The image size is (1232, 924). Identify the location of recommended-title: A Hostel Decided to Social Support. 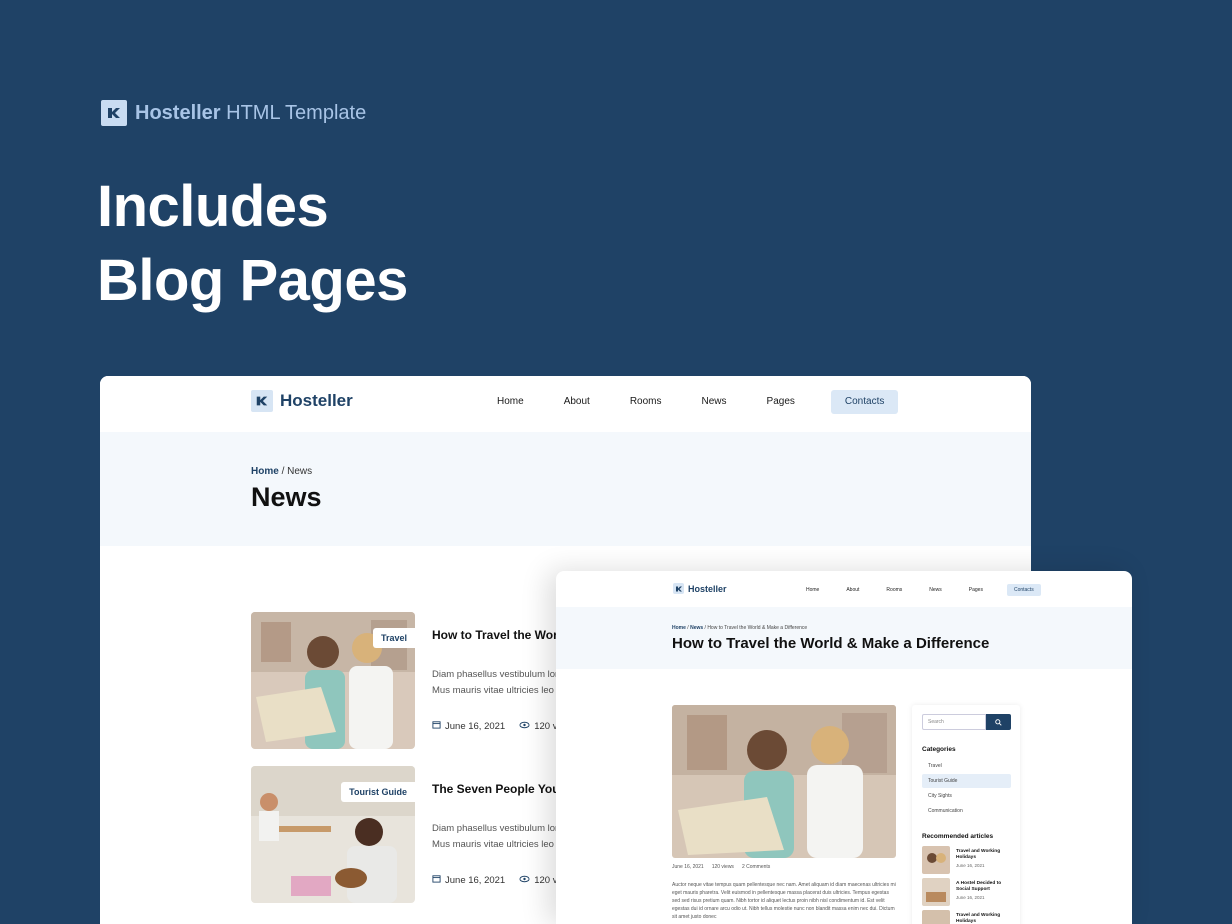
(983, 887).